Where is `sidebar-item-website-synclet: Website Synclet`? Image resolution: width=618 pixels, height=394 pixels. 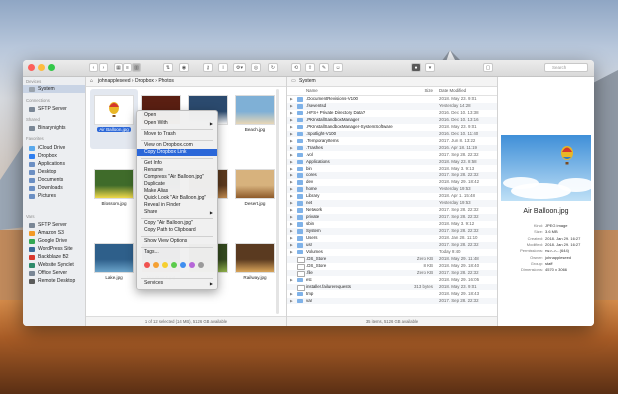 sidebar-item-website-synclet: Website Synclet is located at coordinates (54, 265).